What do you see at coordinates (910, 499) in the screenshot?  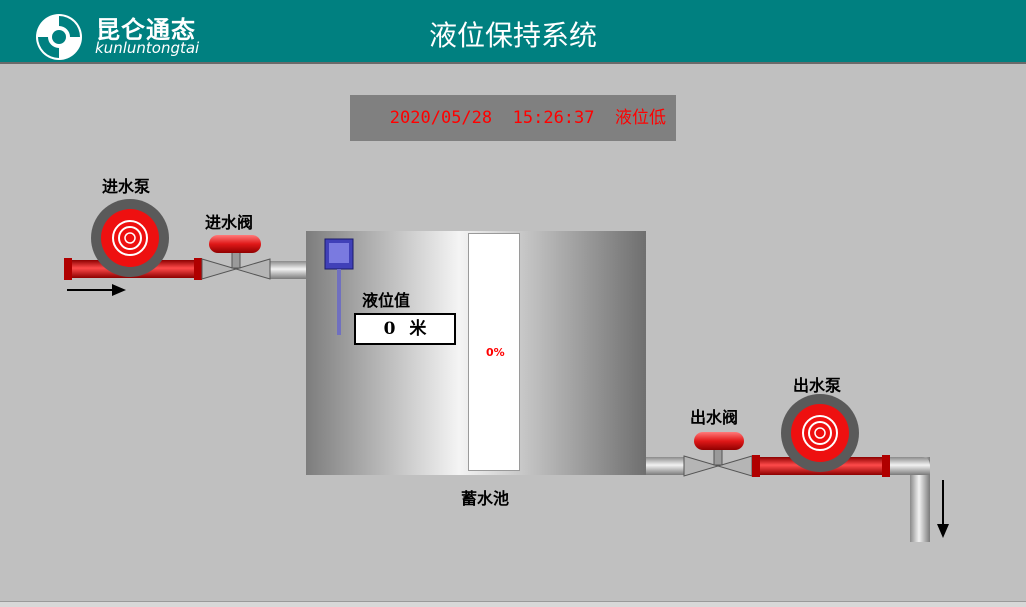 I see `outlet-drain-pipe` at bounding box center [910, 499].